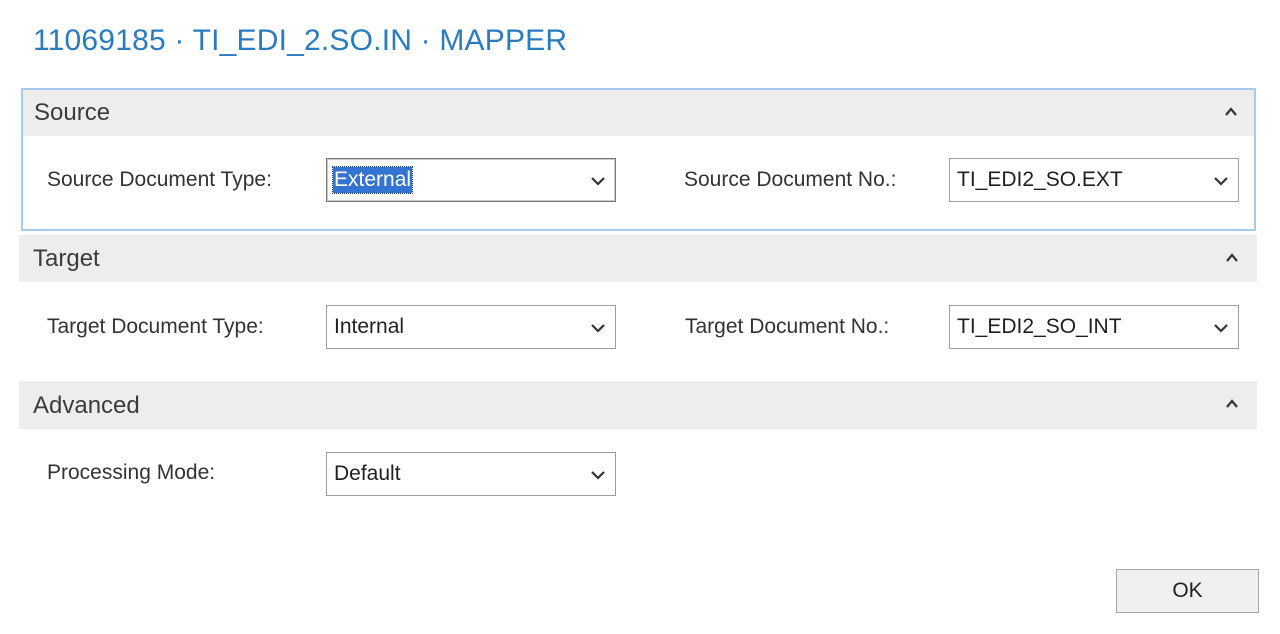 The height and width of the screenshot is (634, 1280). I want to click on source-document-type-value: External, so click(372, 180).